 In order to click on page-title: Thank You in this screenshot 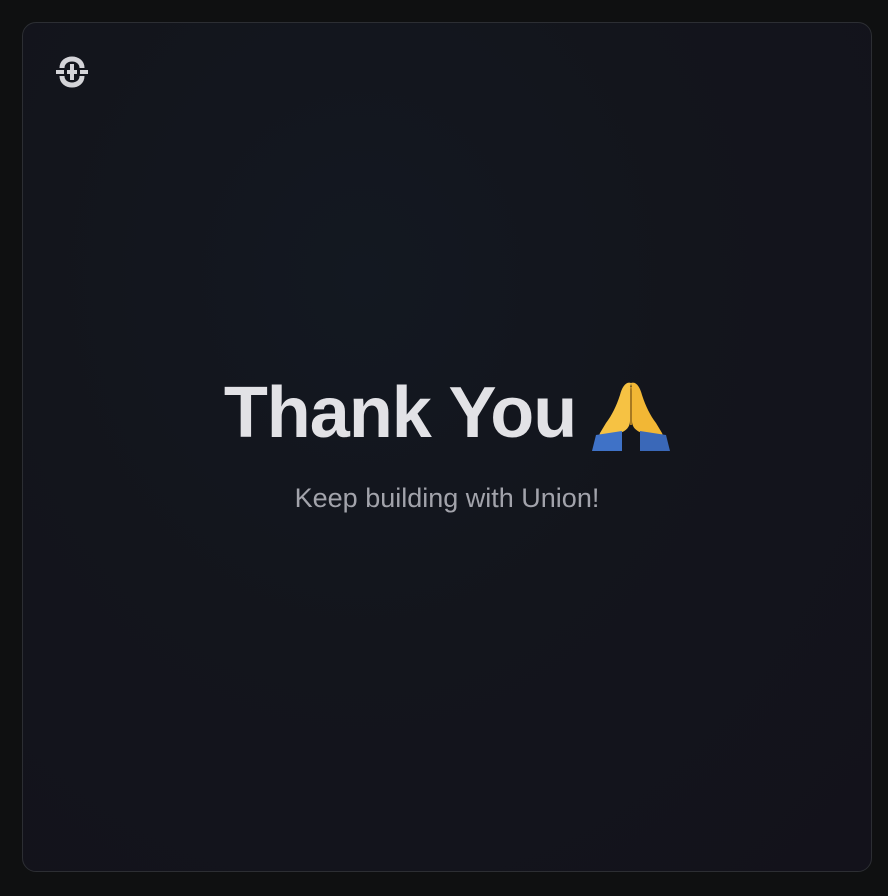, I will do `click(400, 413)`.